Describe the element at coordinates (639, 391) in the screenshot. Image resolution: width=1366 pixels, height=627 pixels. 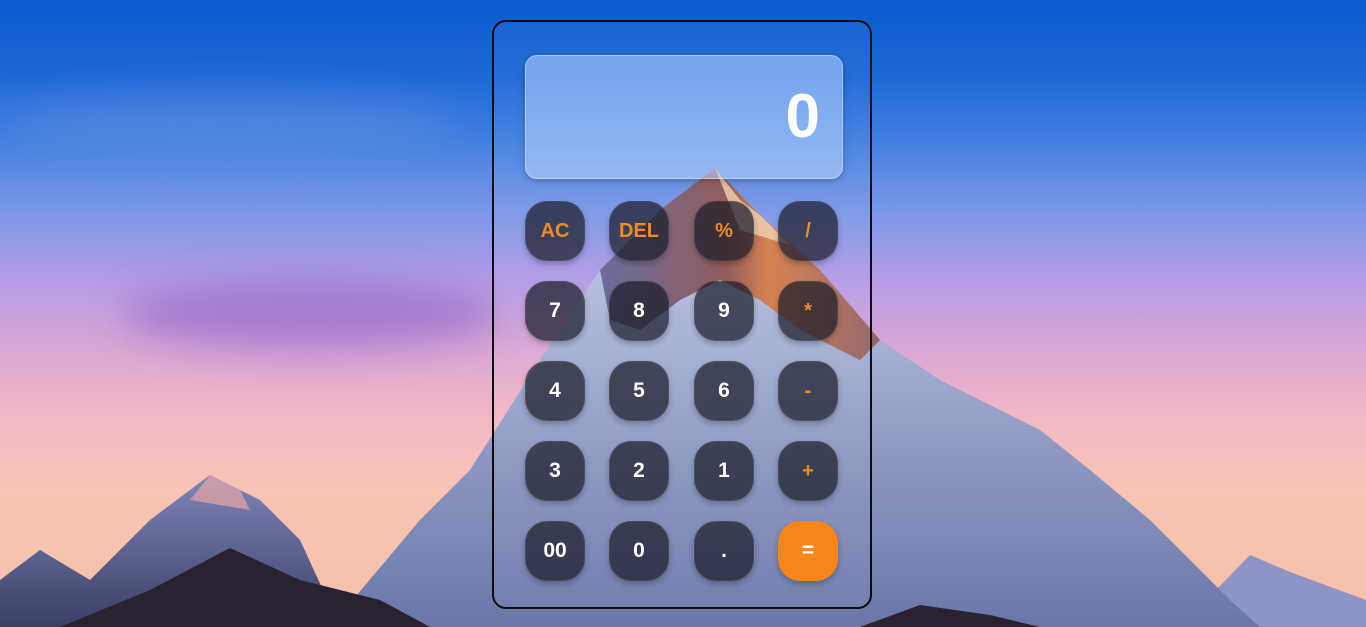
I see `digit-5-button: 5` at that location.